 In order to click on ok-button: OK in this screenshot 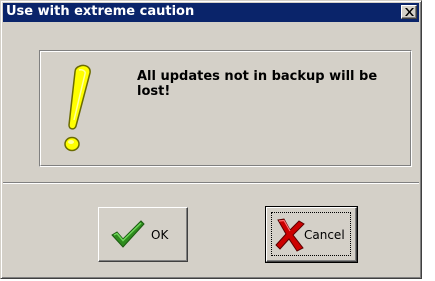, I will do `click(143, 234)`.